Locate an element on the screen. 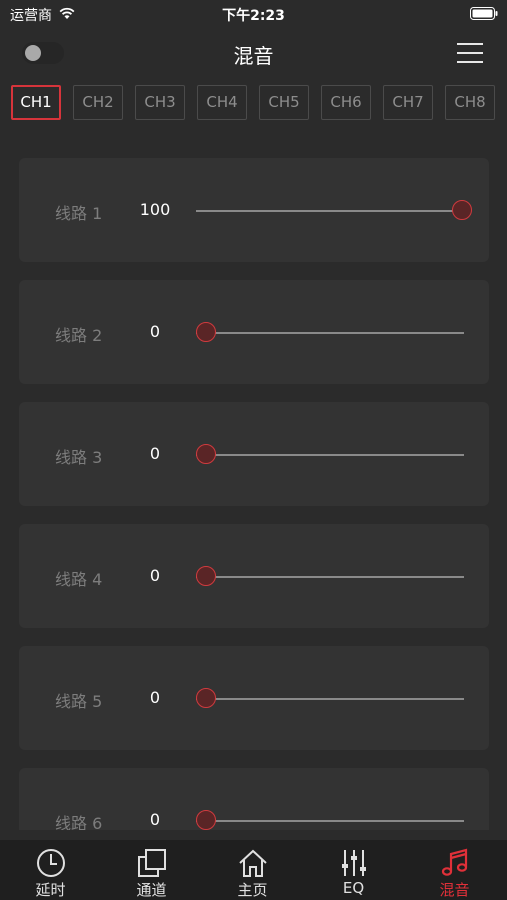  line-row-2: 线路 2 0 is located at coordinates (254, 332).